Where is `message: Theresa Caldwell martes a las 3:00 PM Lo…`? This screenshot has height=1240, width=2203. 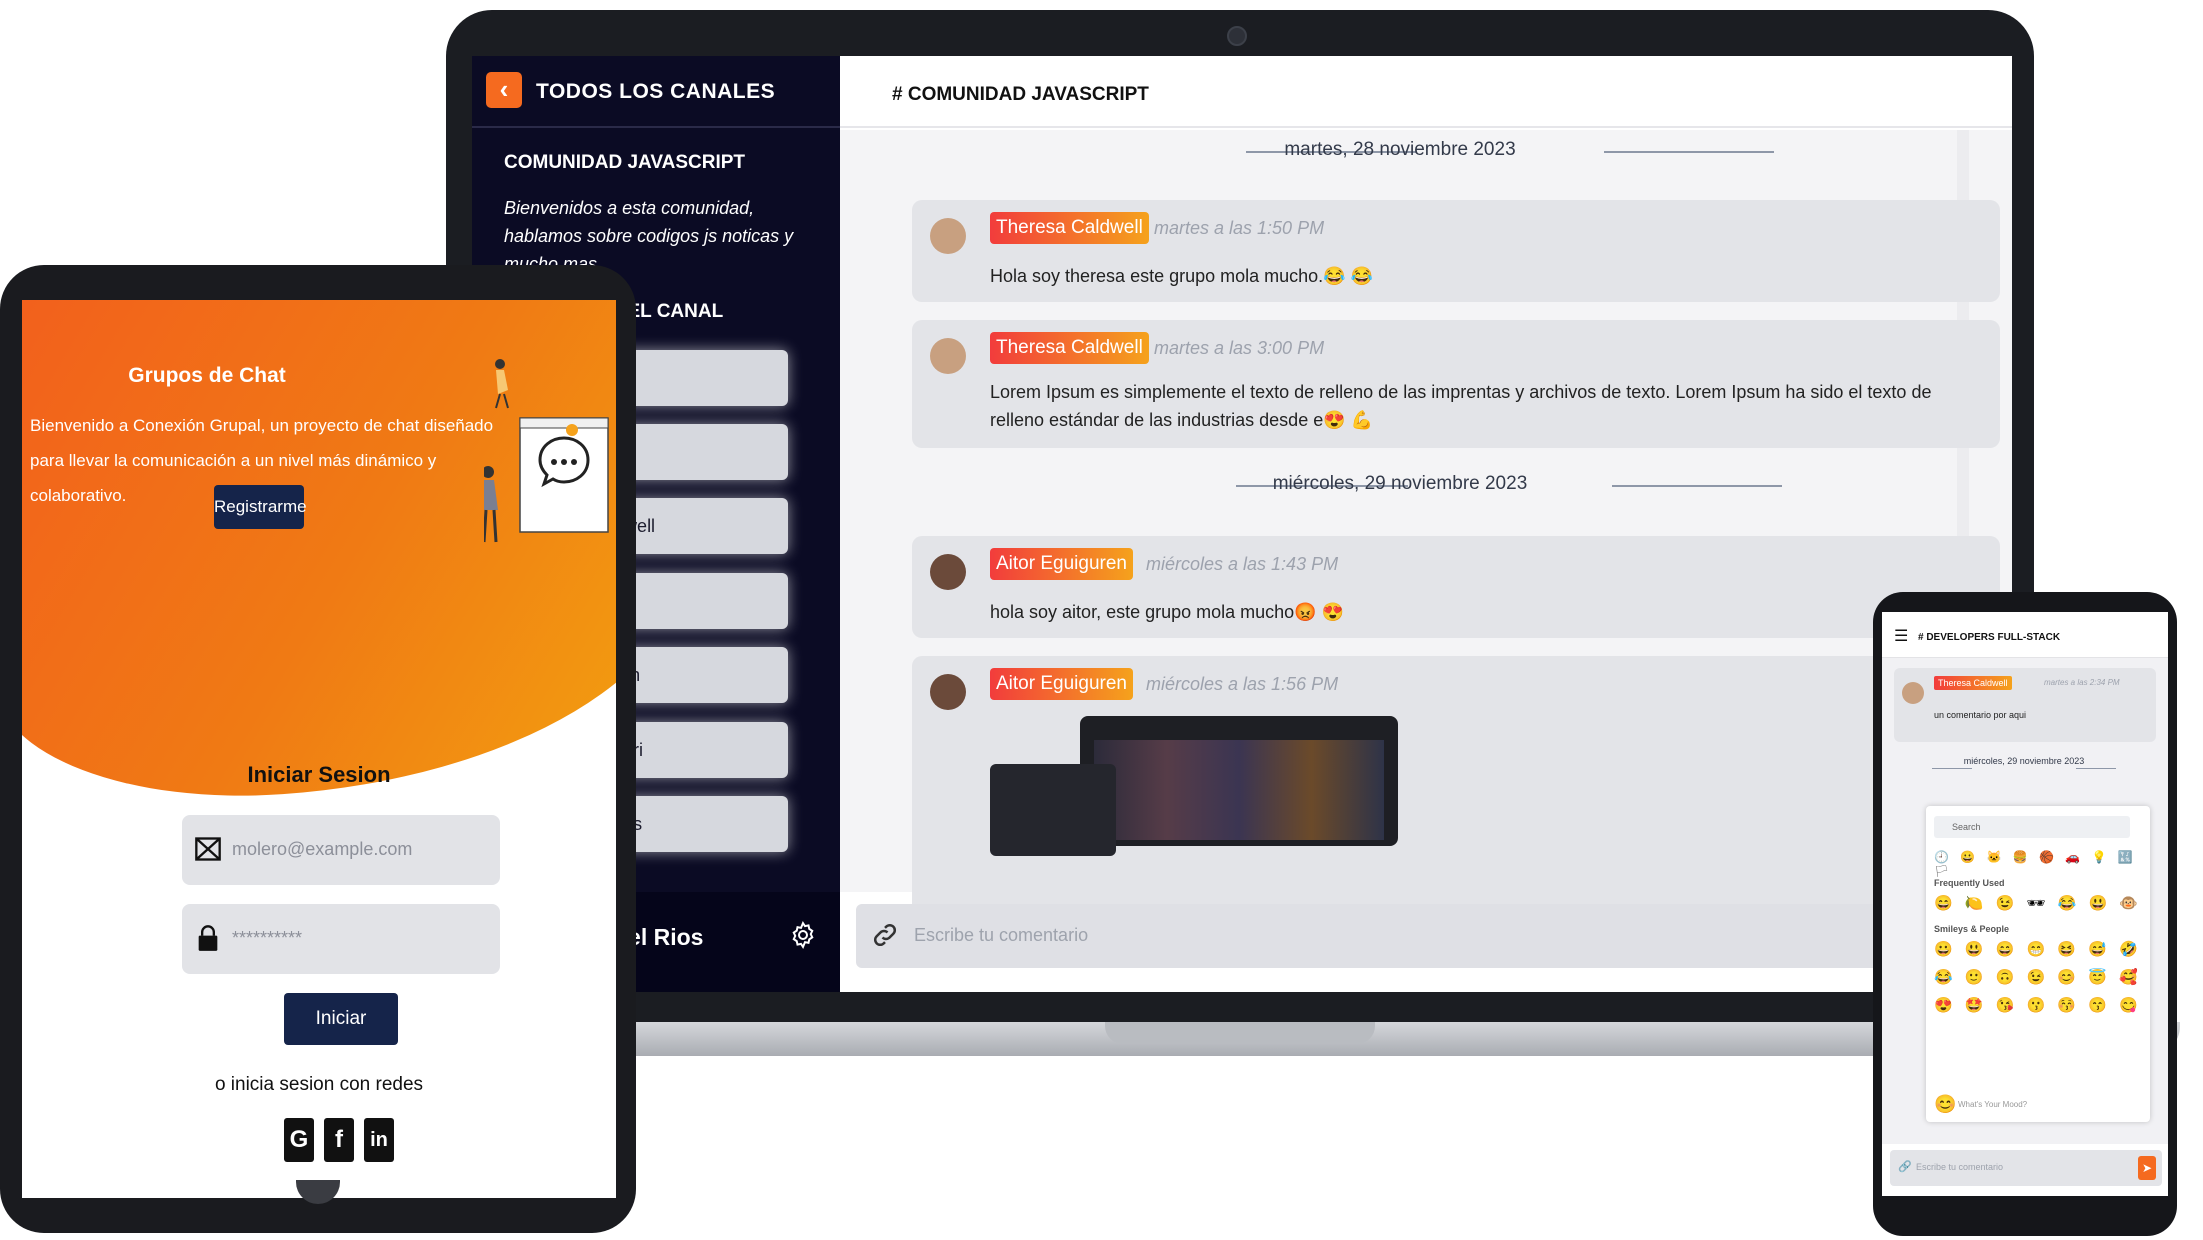
message: Theresa Caldwell martes a las 3:00 PM Lo… is located at coordinates (1456, 384).